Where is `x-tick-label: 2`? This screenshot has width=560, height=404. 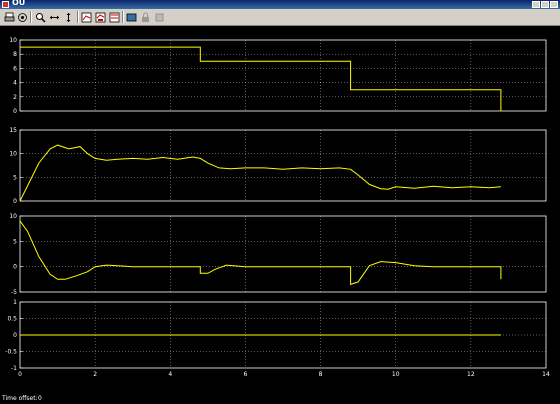
x-tick-label: 2 is located at coordinates (95, 374).